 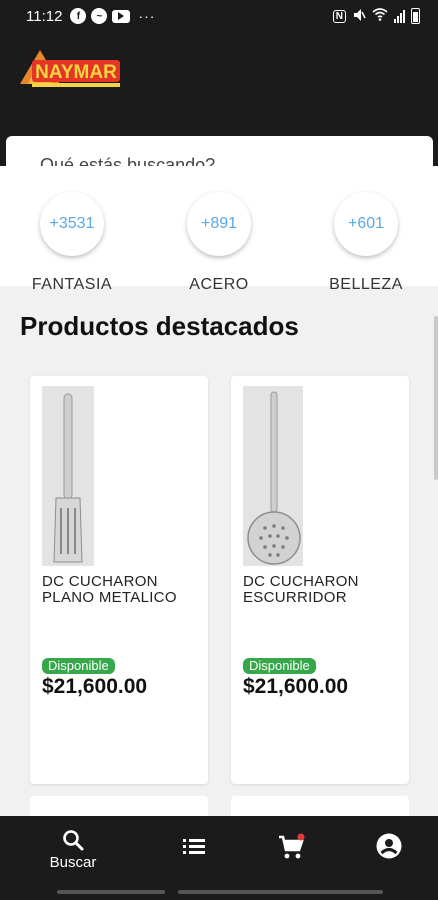 What do you see at coordinates (109, 589) in the screenshot?
I see `product-name: DC CUCHARON PLANO METALICO` at bounding box center [109, 589].